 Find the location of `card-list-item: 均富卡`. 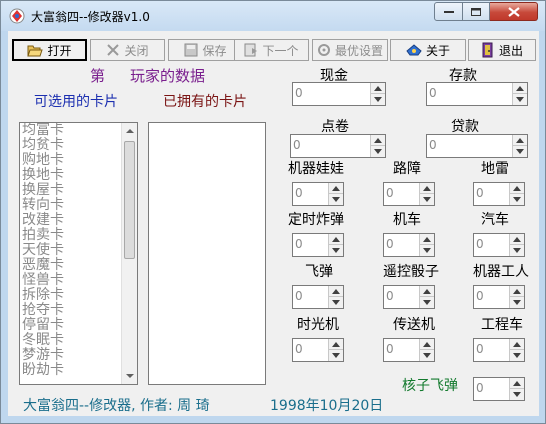

card-list-item: 均富卡 is located at coordinates (78, 130).